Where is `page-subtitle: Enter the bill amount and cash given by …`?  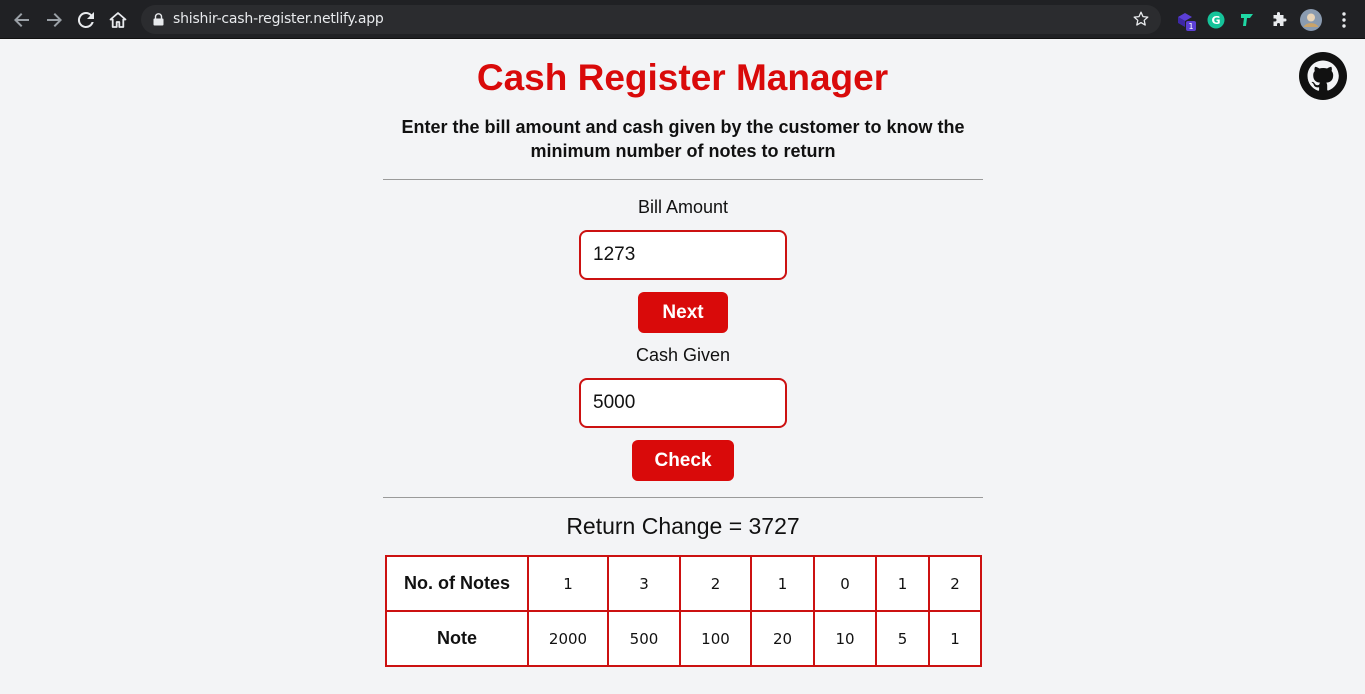 page-subtitle: Enter the bill amount and cash given by … is located at coordinates (683, 139).